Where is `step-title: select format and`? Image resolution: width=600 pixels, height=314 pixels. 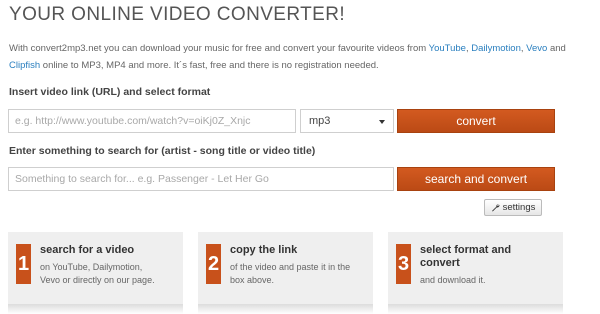 step-title: select format and is located at coordinates (466, 250).